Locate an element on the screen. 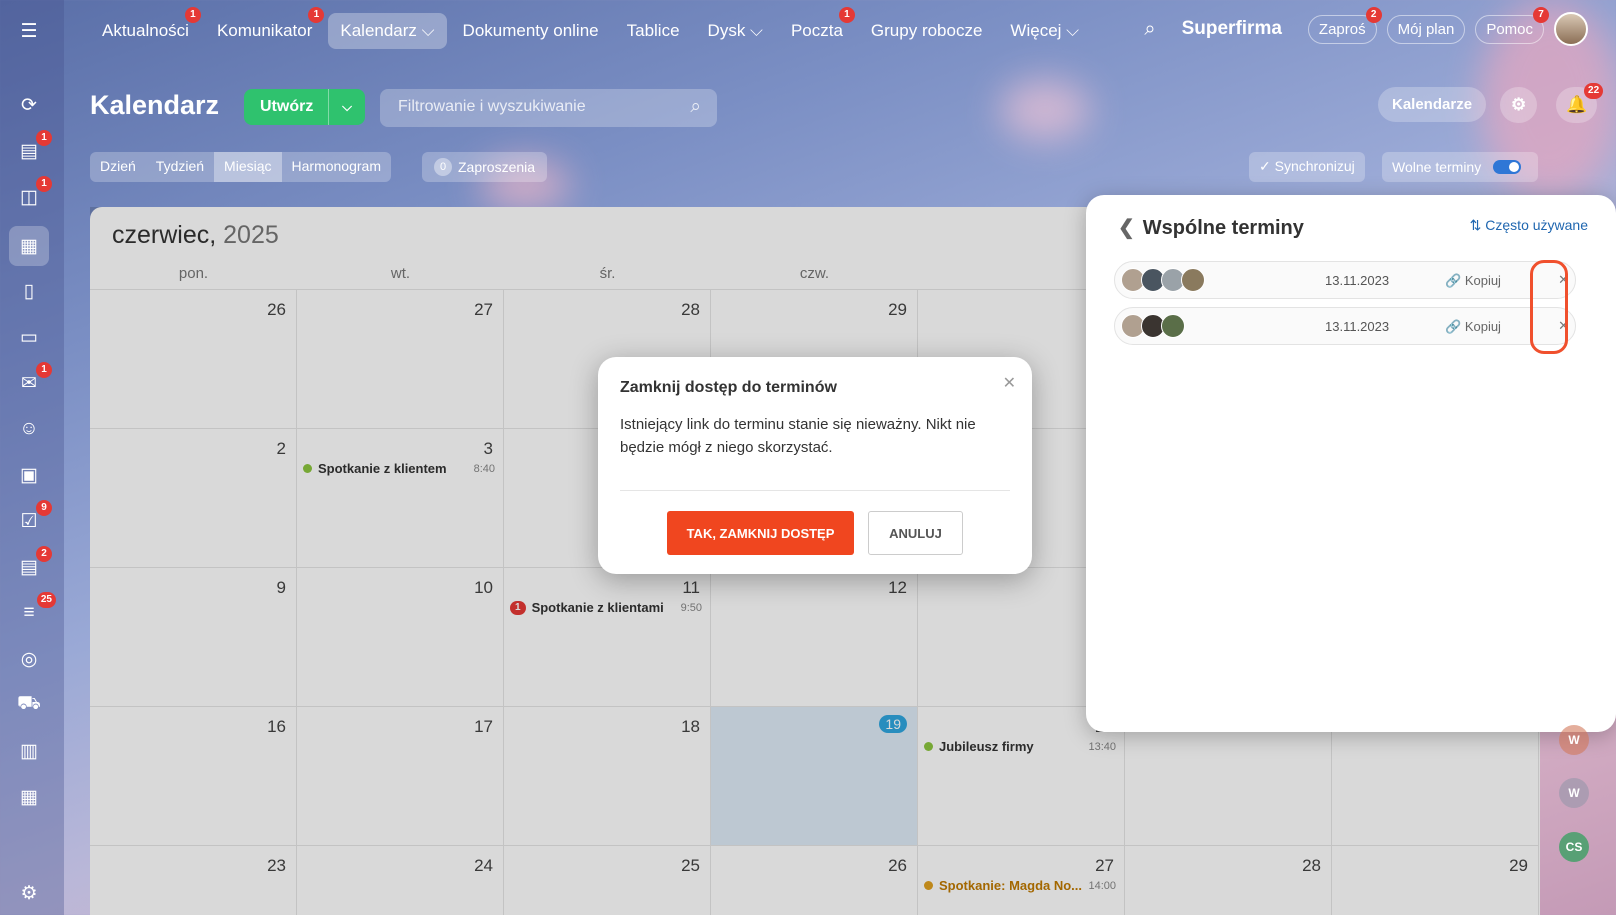  nav-item-drive: Dysk ⌵ is located at coordinates (735, 31).